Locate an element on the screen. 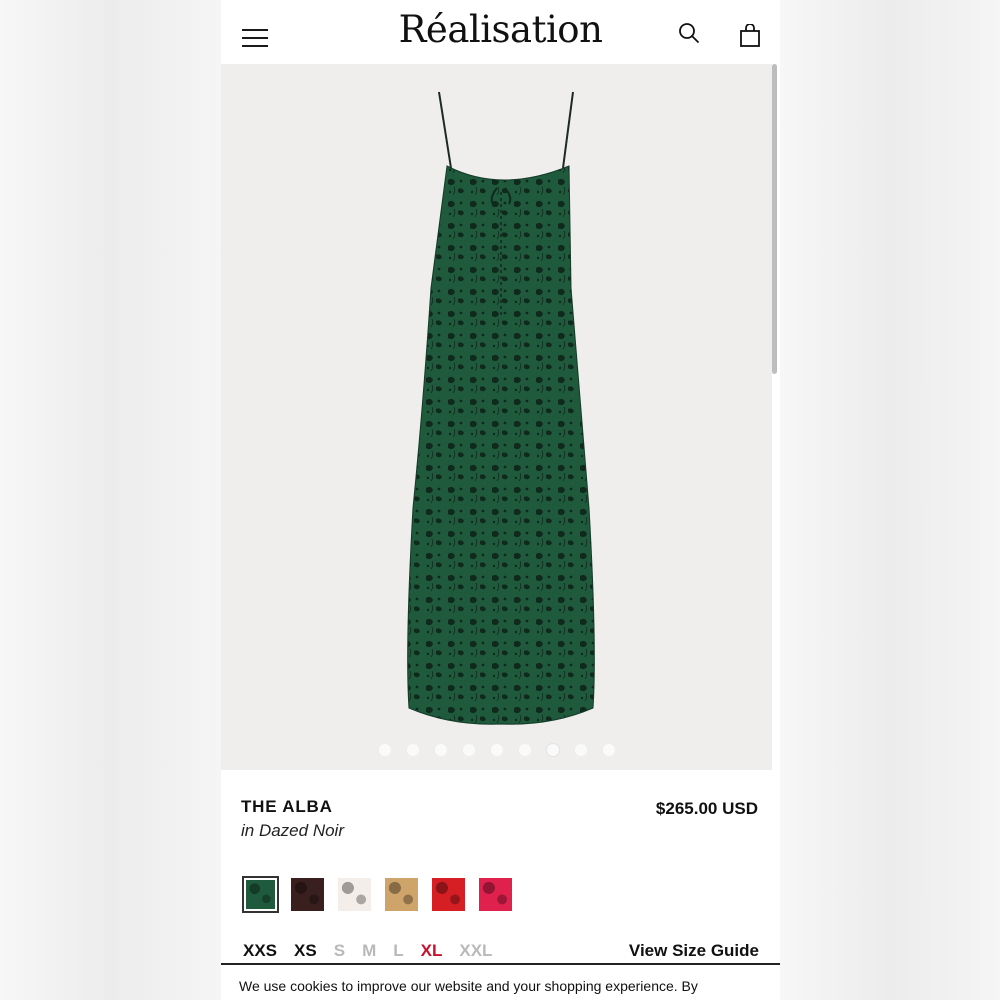  product-price: $265.00 USD is located at coordinates (706, 808).